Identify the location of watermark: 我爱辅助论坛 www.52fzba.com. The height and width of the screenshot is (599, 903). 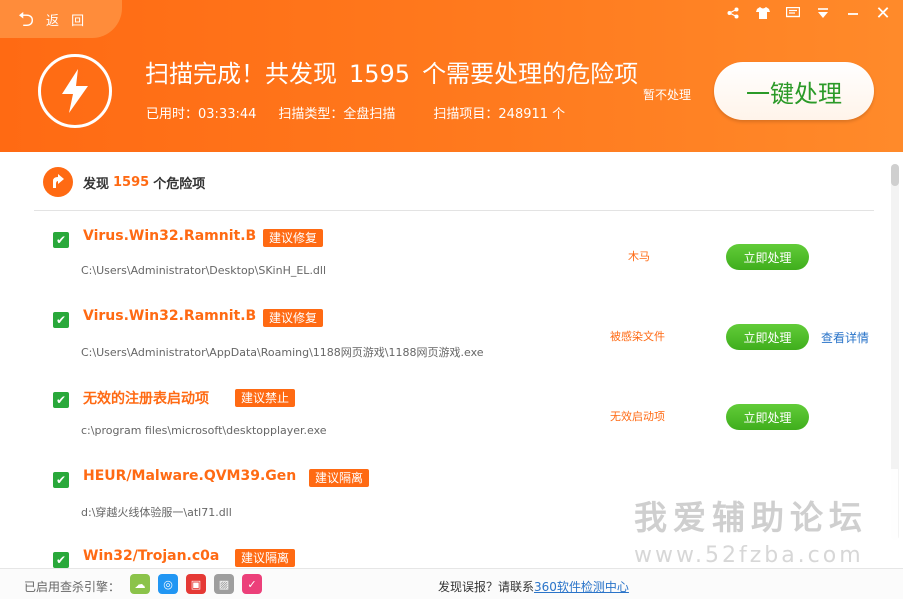
(760, 521).